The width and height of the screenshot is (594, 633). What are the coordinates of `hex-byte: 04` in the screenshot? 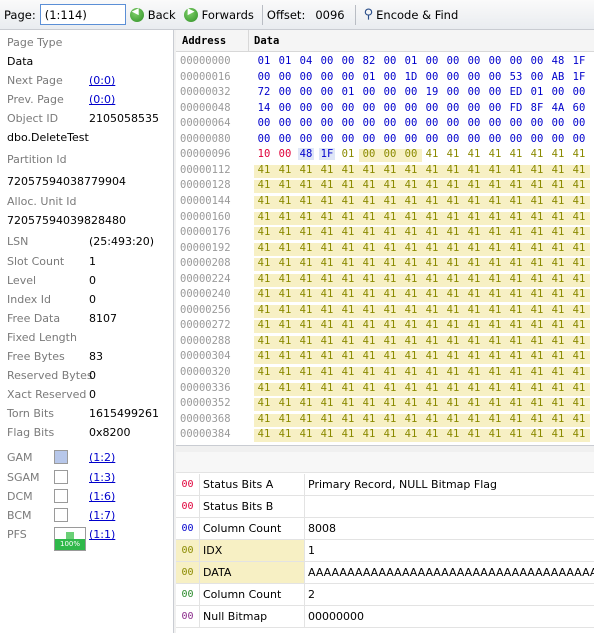 It's located at (306, 61).